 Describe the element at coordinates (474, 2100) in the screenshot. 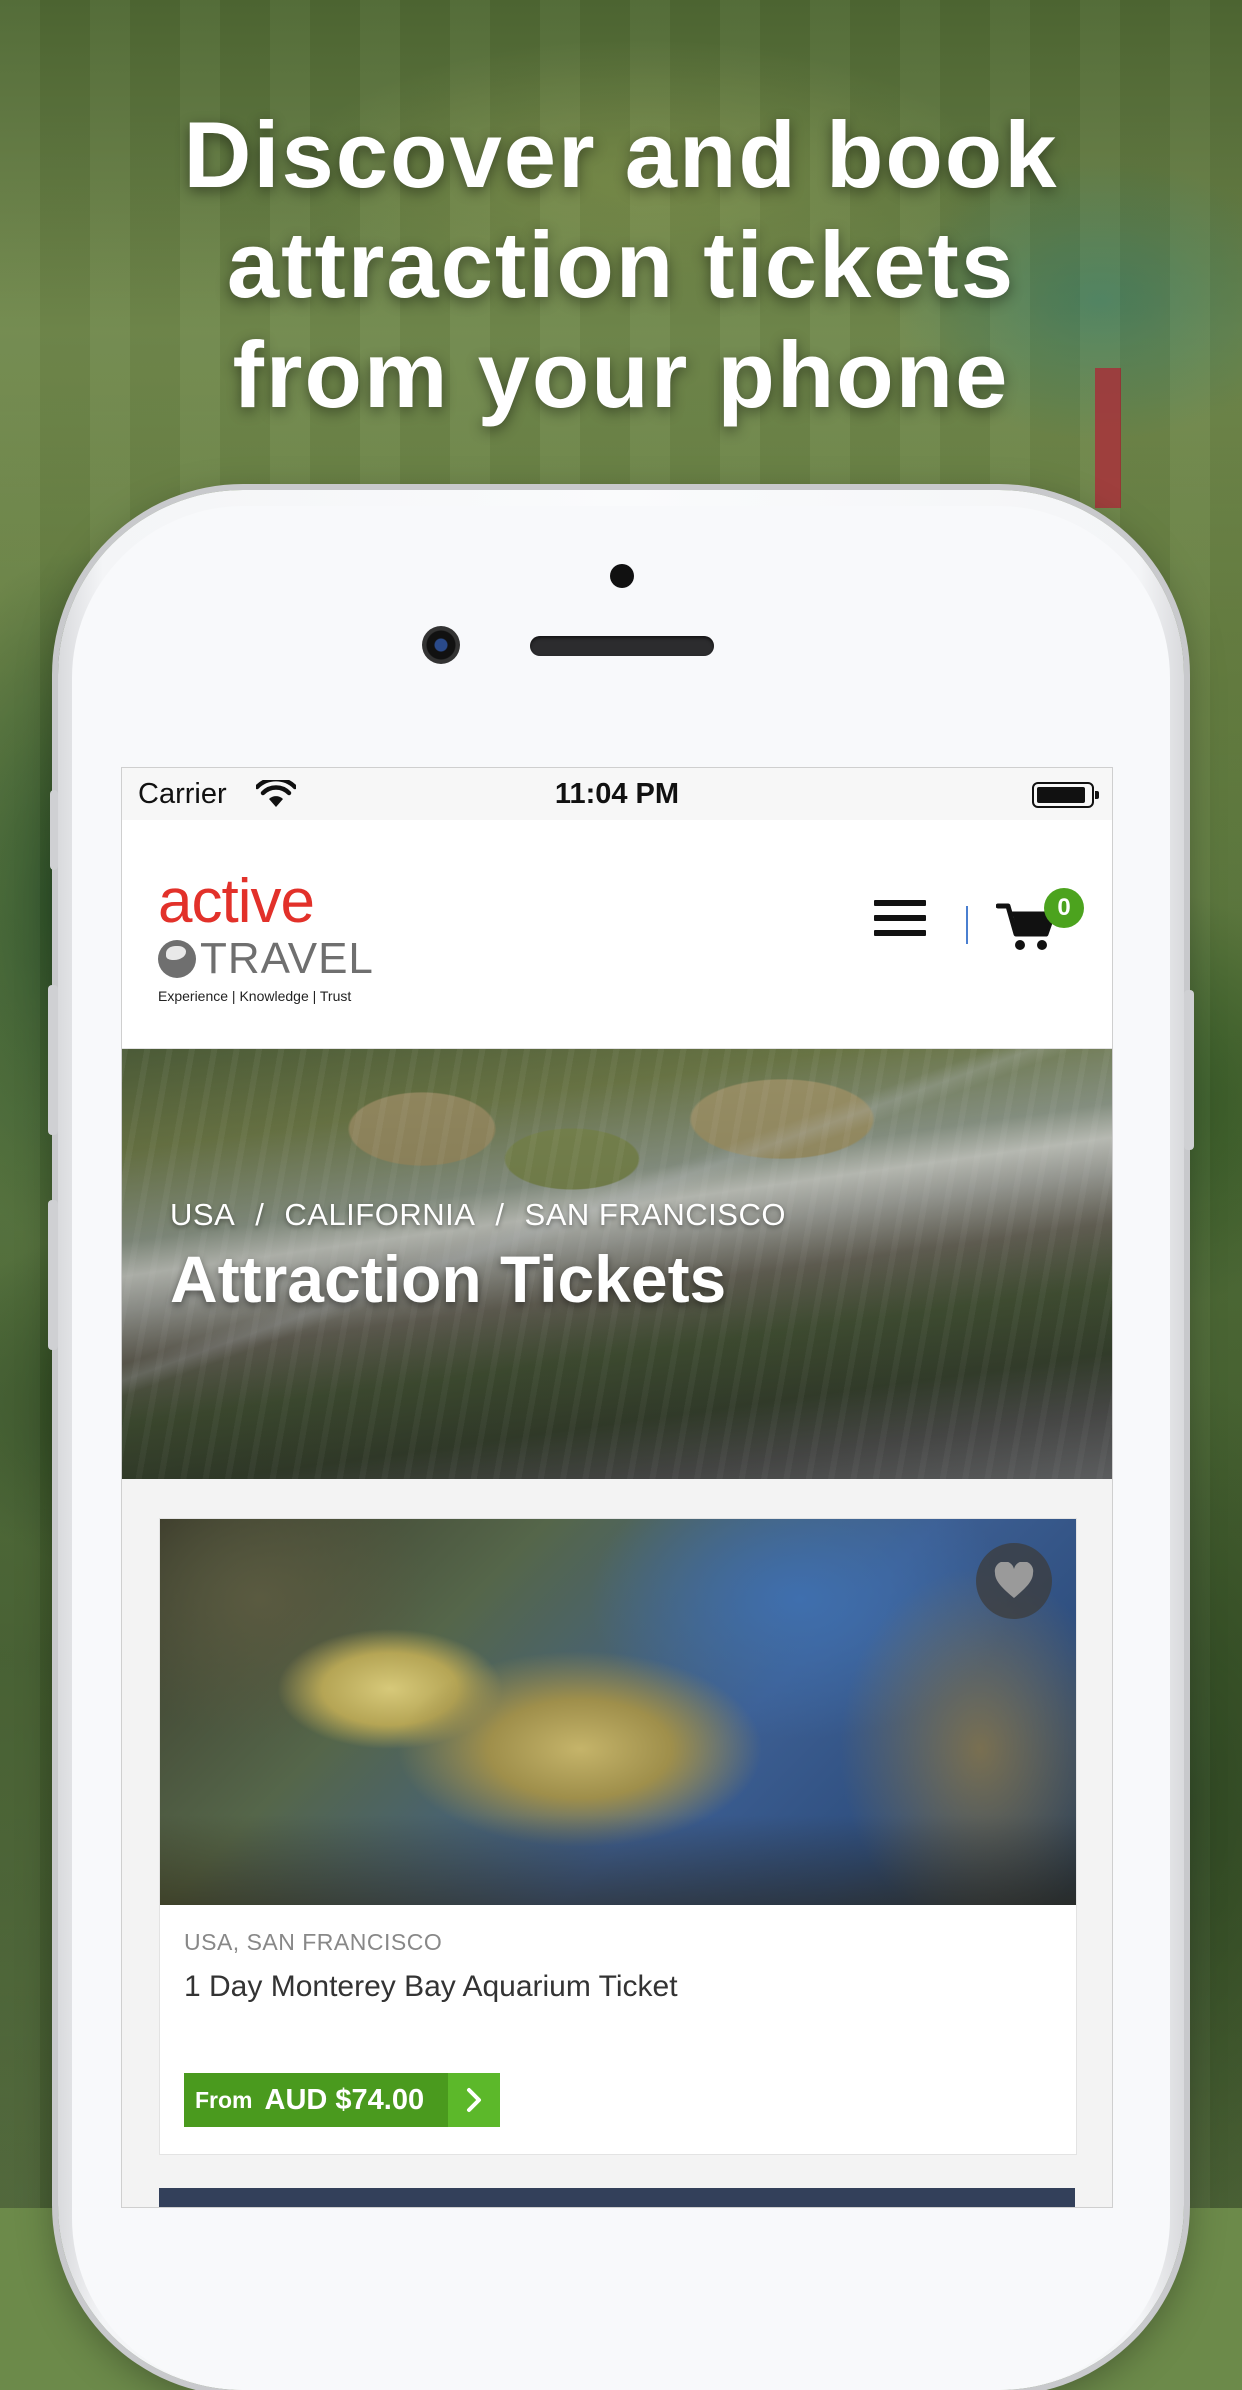

I see `chevron-right-icon` at that location.